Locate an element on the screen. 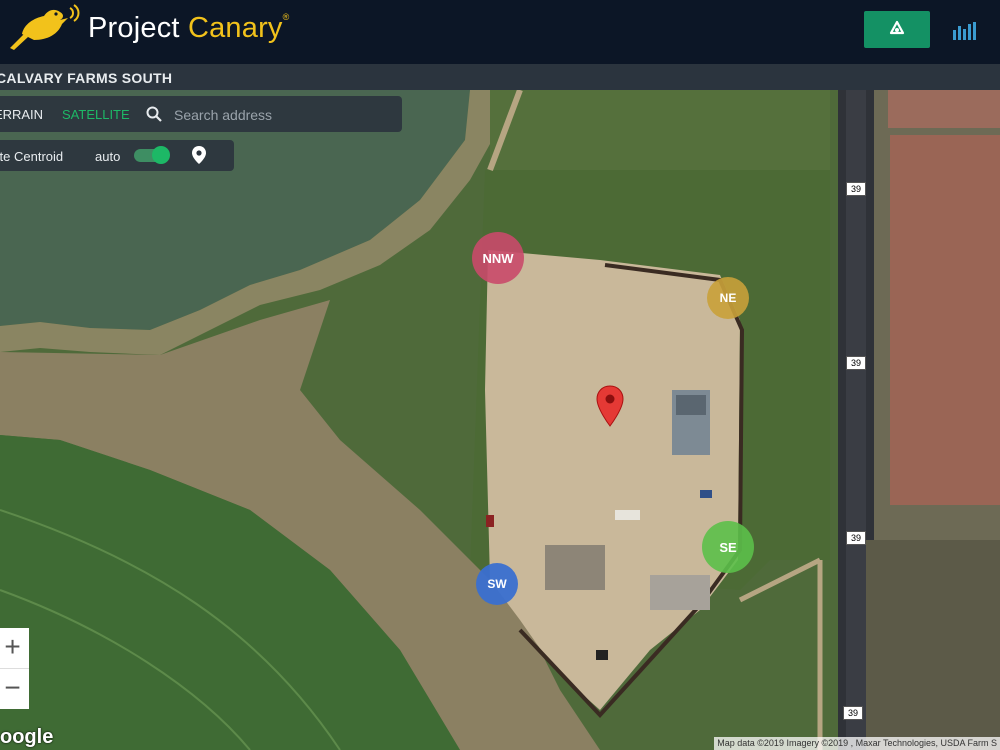 Image resolution: width=1000 pixels, height=750 pixels. sensor-marker-nnw: NNW is located at coordinates (498, 258).